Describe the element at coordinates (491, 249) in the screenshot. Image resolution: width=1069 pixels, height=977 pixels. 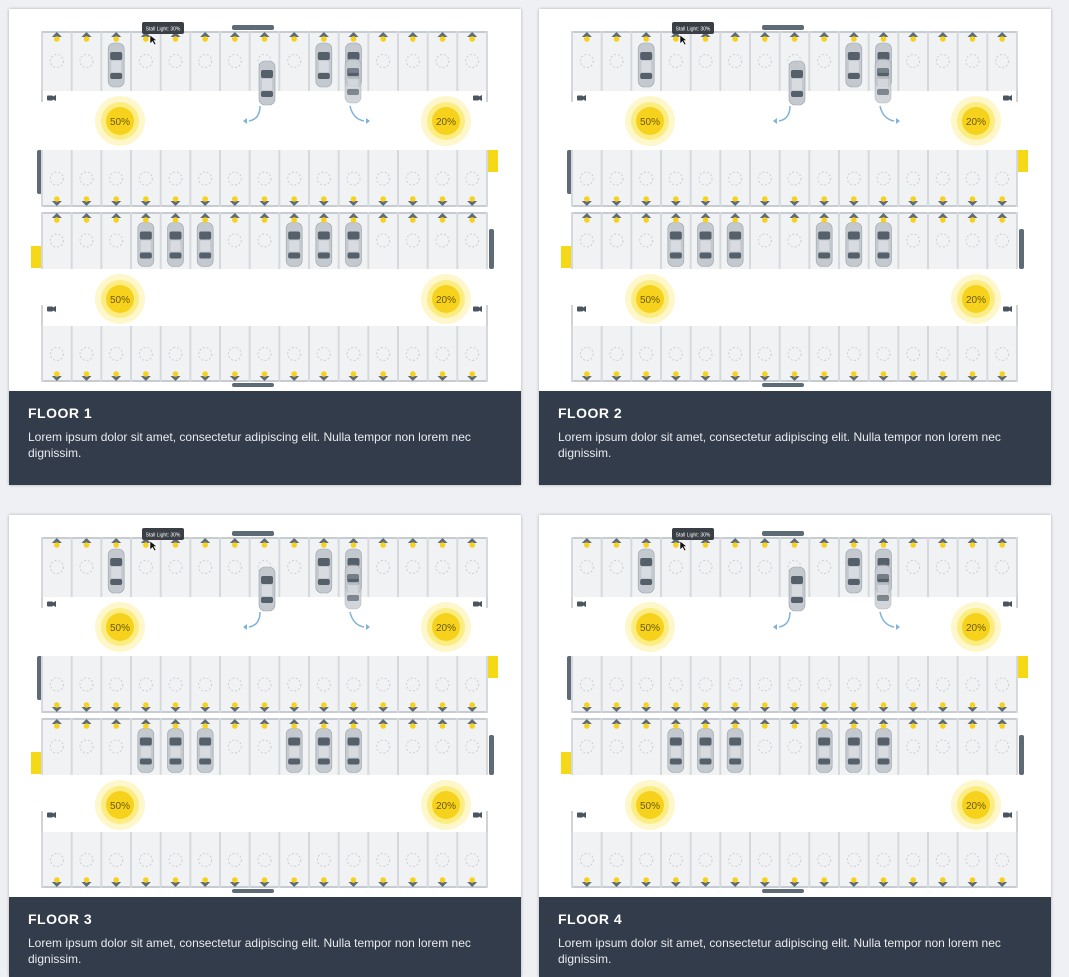
I see `side-wall` at that location.